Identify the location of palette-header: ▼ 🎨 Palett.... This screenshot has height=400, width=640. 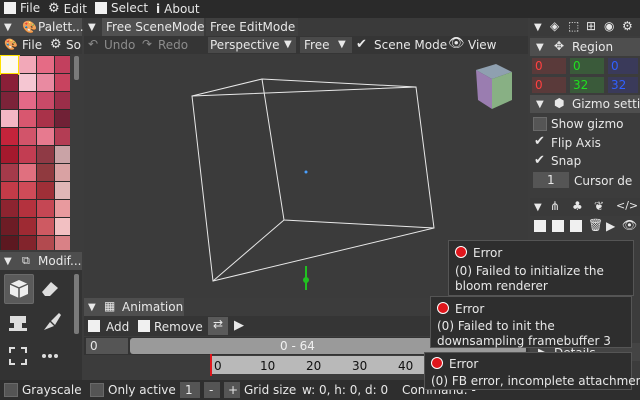
(42, 27).